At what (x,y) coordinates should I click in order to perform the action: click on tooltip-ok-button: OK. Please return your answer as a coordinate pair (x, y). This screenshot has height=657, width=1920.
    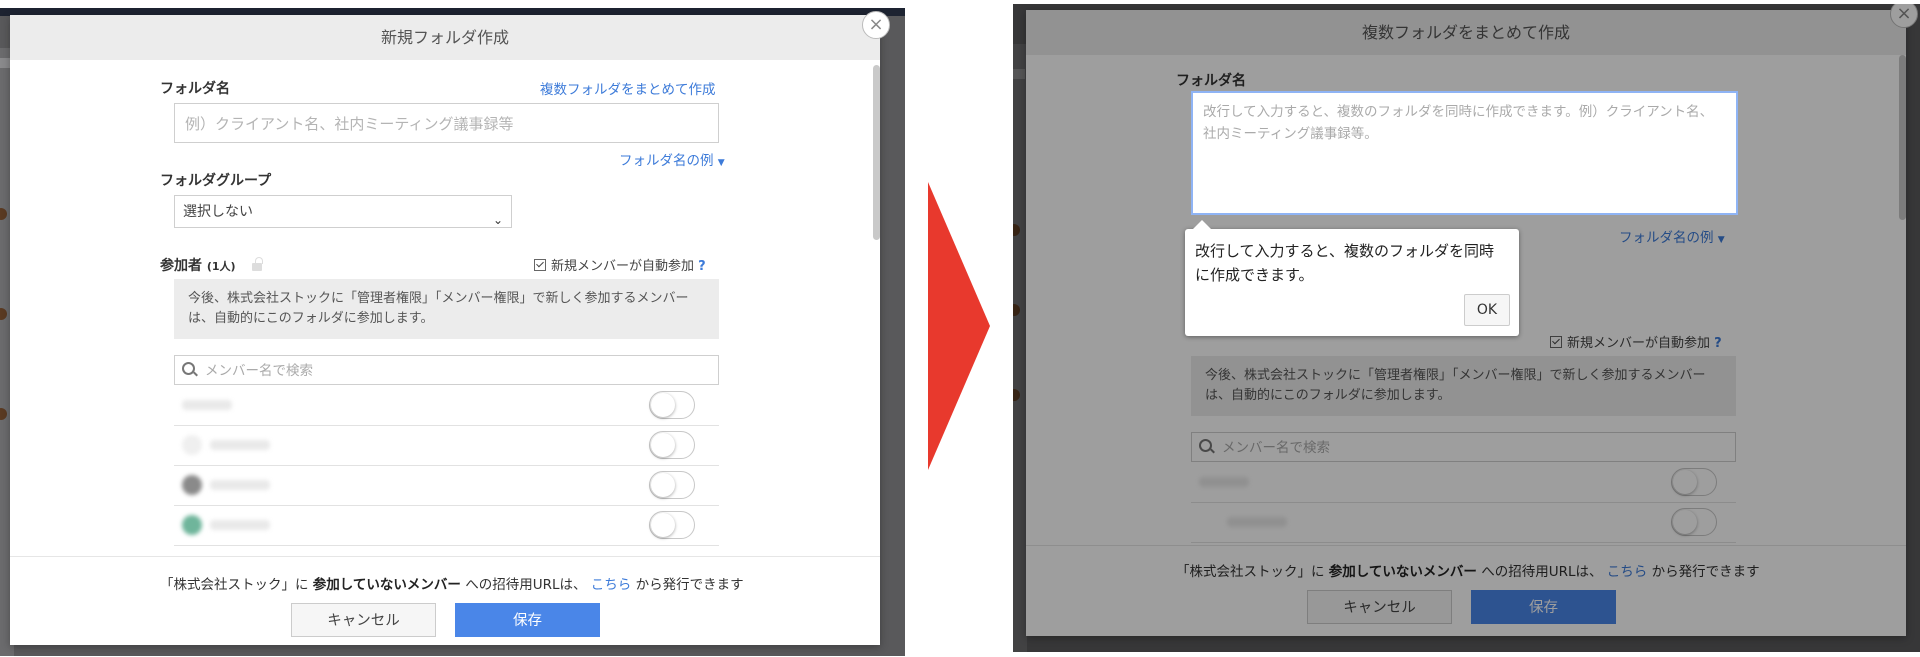
    Looking at the image, I should click on (1487, 310).